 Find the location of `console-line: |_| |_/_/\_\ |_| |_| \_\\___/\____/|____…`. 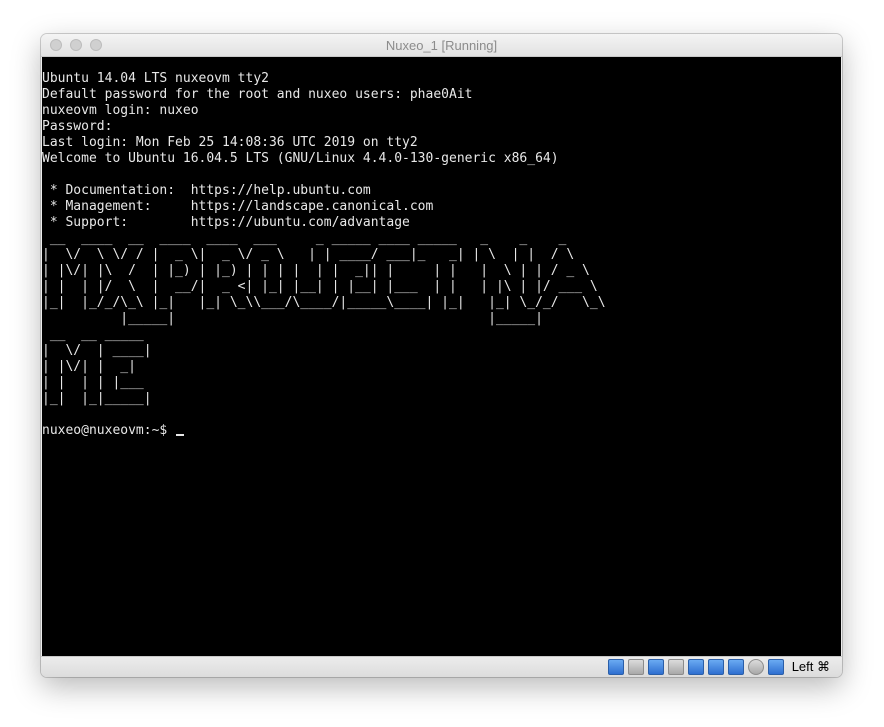

console-line: |_| |_/_/\_\ |_| |_| \_\\___/\____/|____… is located at coordinates (324, 302).